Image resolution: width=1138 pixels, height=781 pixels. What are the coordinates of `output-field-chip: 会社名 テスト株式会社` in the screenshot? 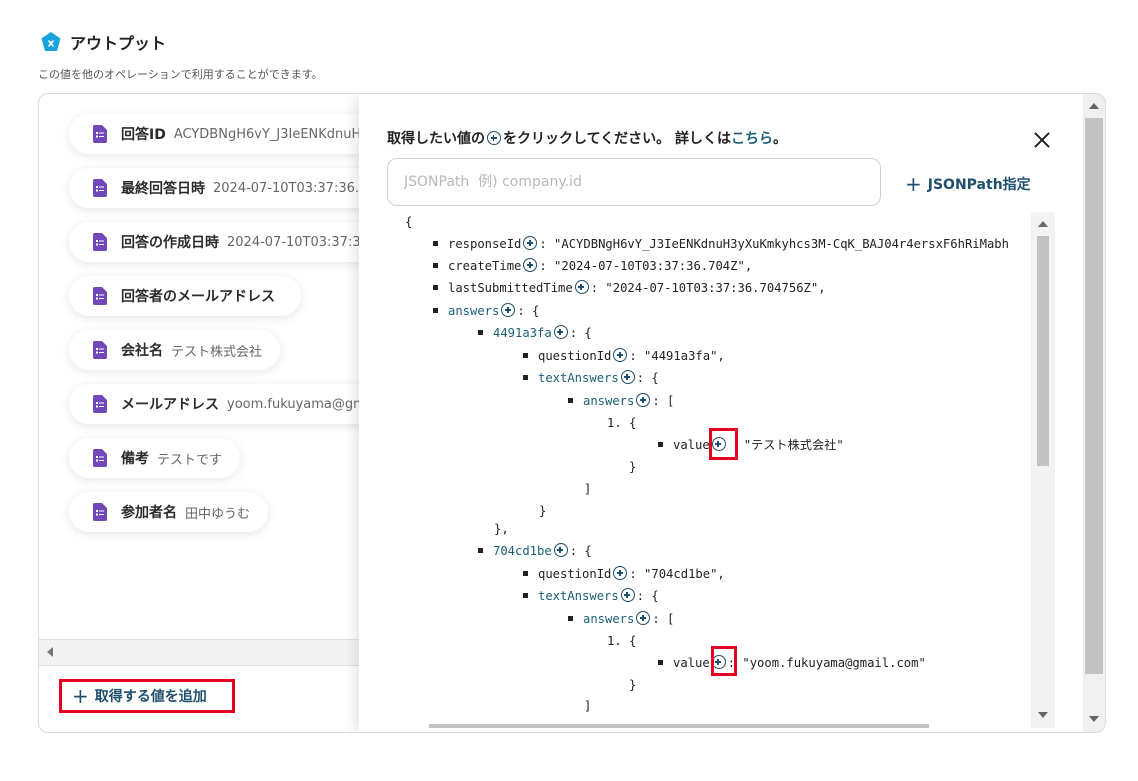 It's located at (175, 350).